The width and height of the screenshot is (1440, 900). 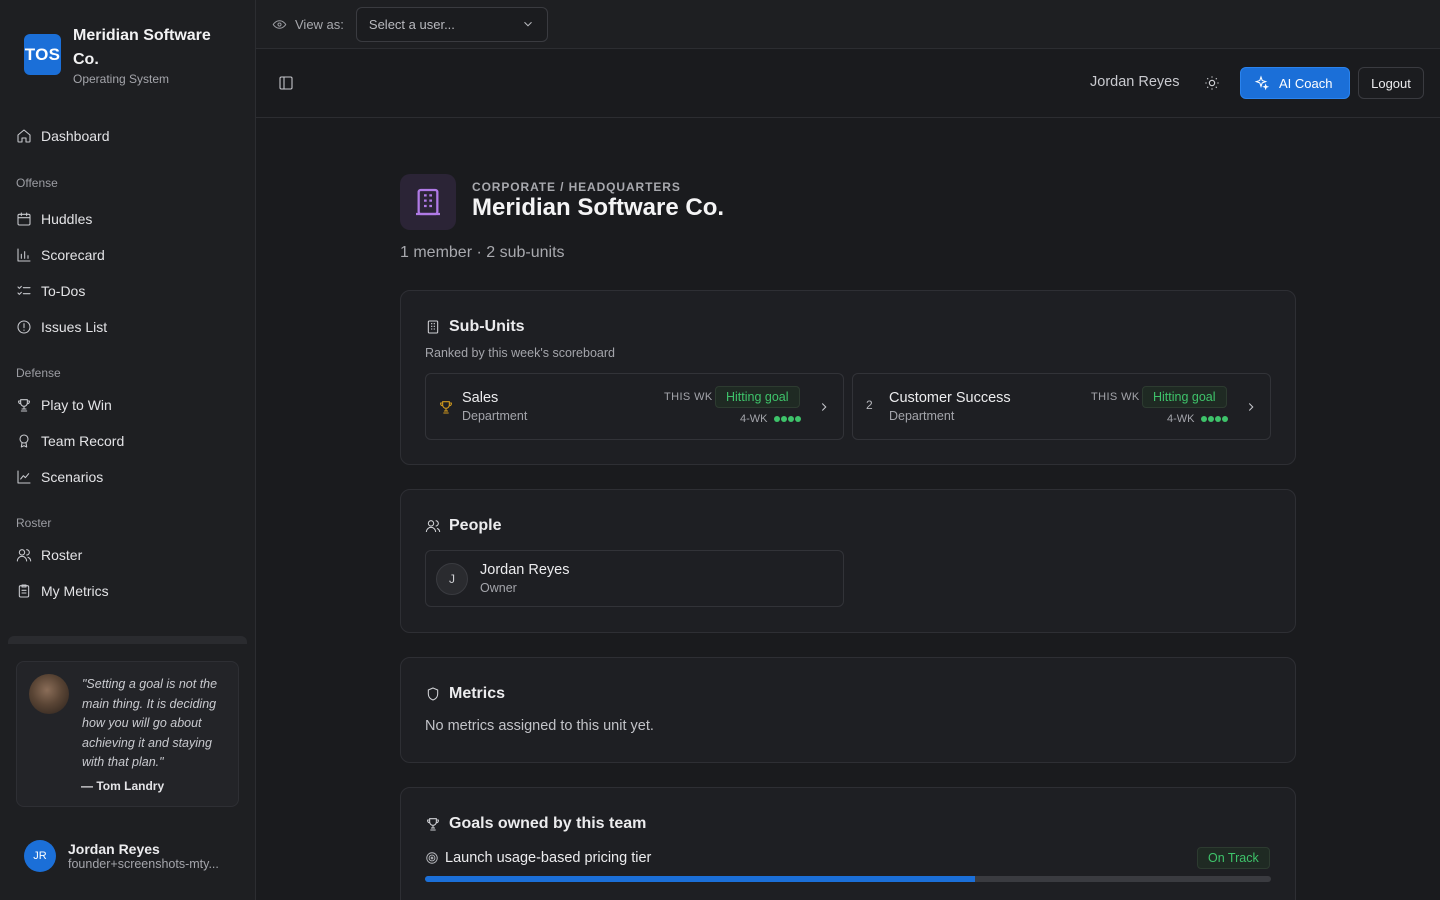 I want to click on quote-author: — Tom Landry, so click(x=123, y=786).